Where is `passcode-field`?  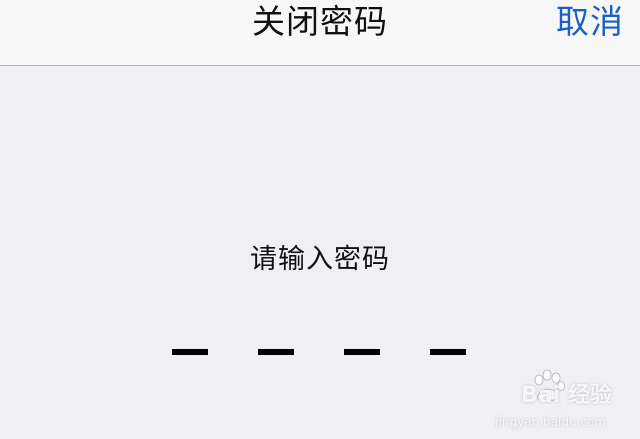 passcode-field is located at coordinates (320, 353).